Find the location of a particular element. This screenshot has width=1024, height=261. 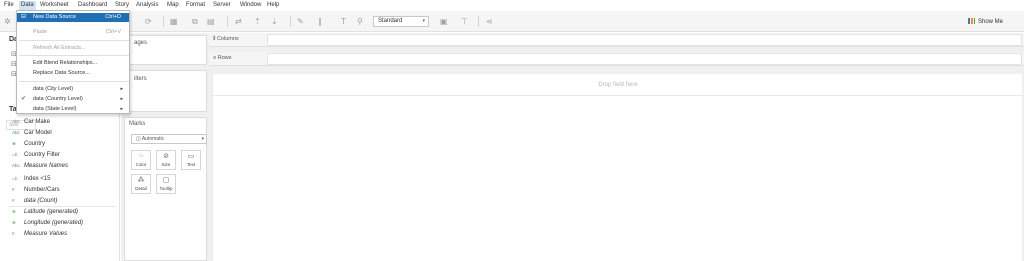

rows-label: ≡ Rows is located at coordinates (222, 58).